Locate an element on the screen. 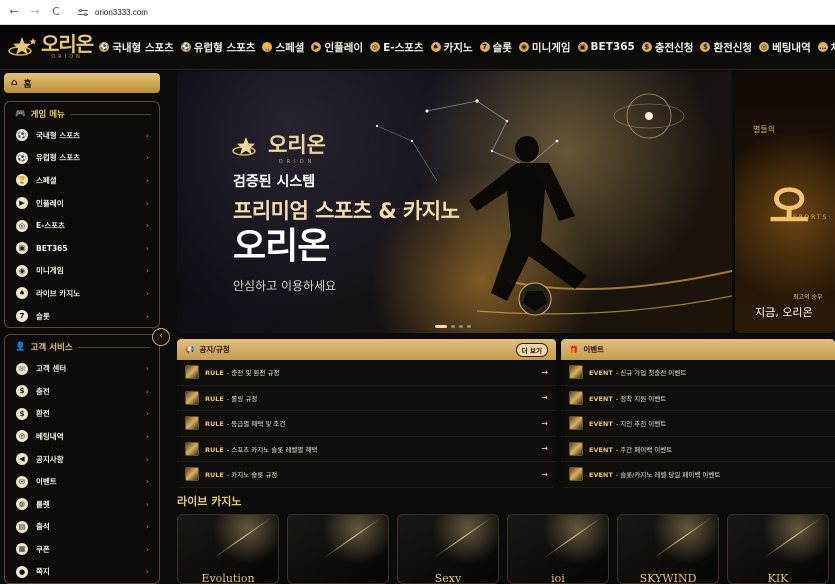 This screenshot has height=584, width=835. sidebar-item: ▶ 인플레이 › is located at coordinates (82, 203).